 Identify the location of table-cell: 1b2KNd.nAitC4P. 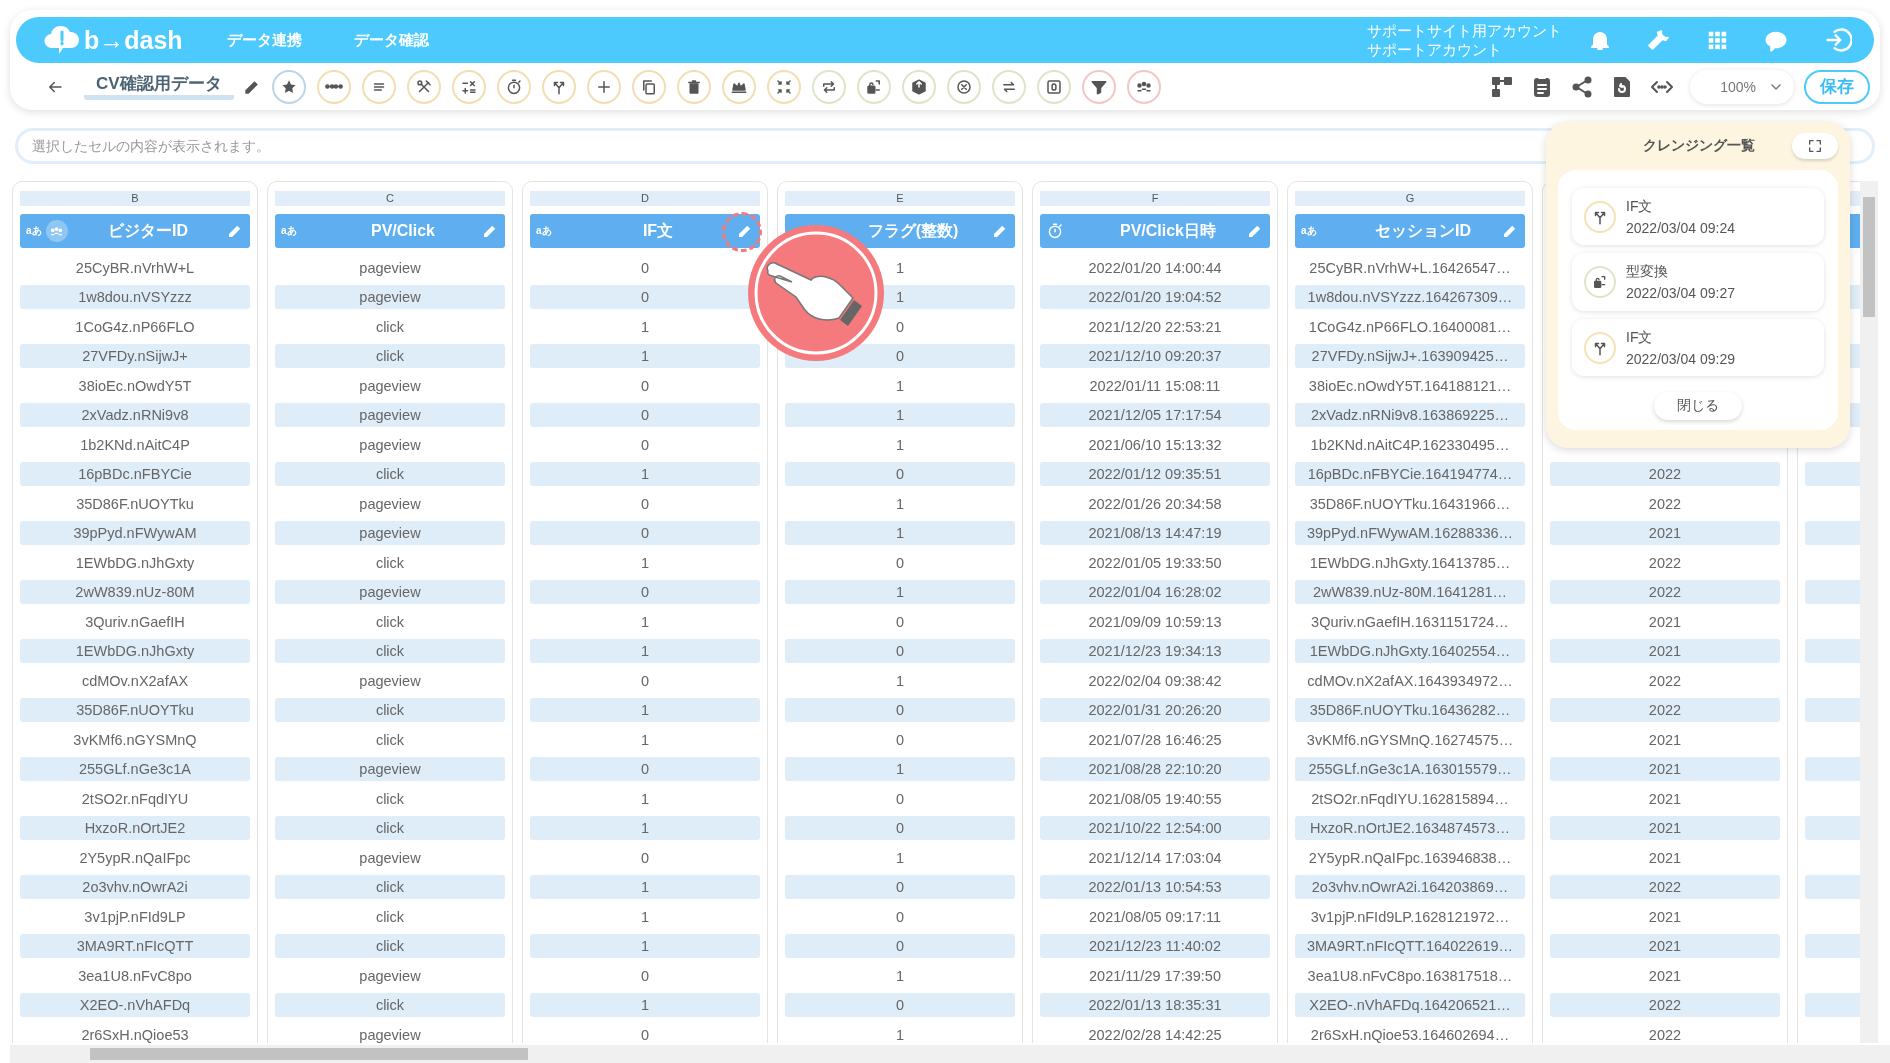
(135, 444).